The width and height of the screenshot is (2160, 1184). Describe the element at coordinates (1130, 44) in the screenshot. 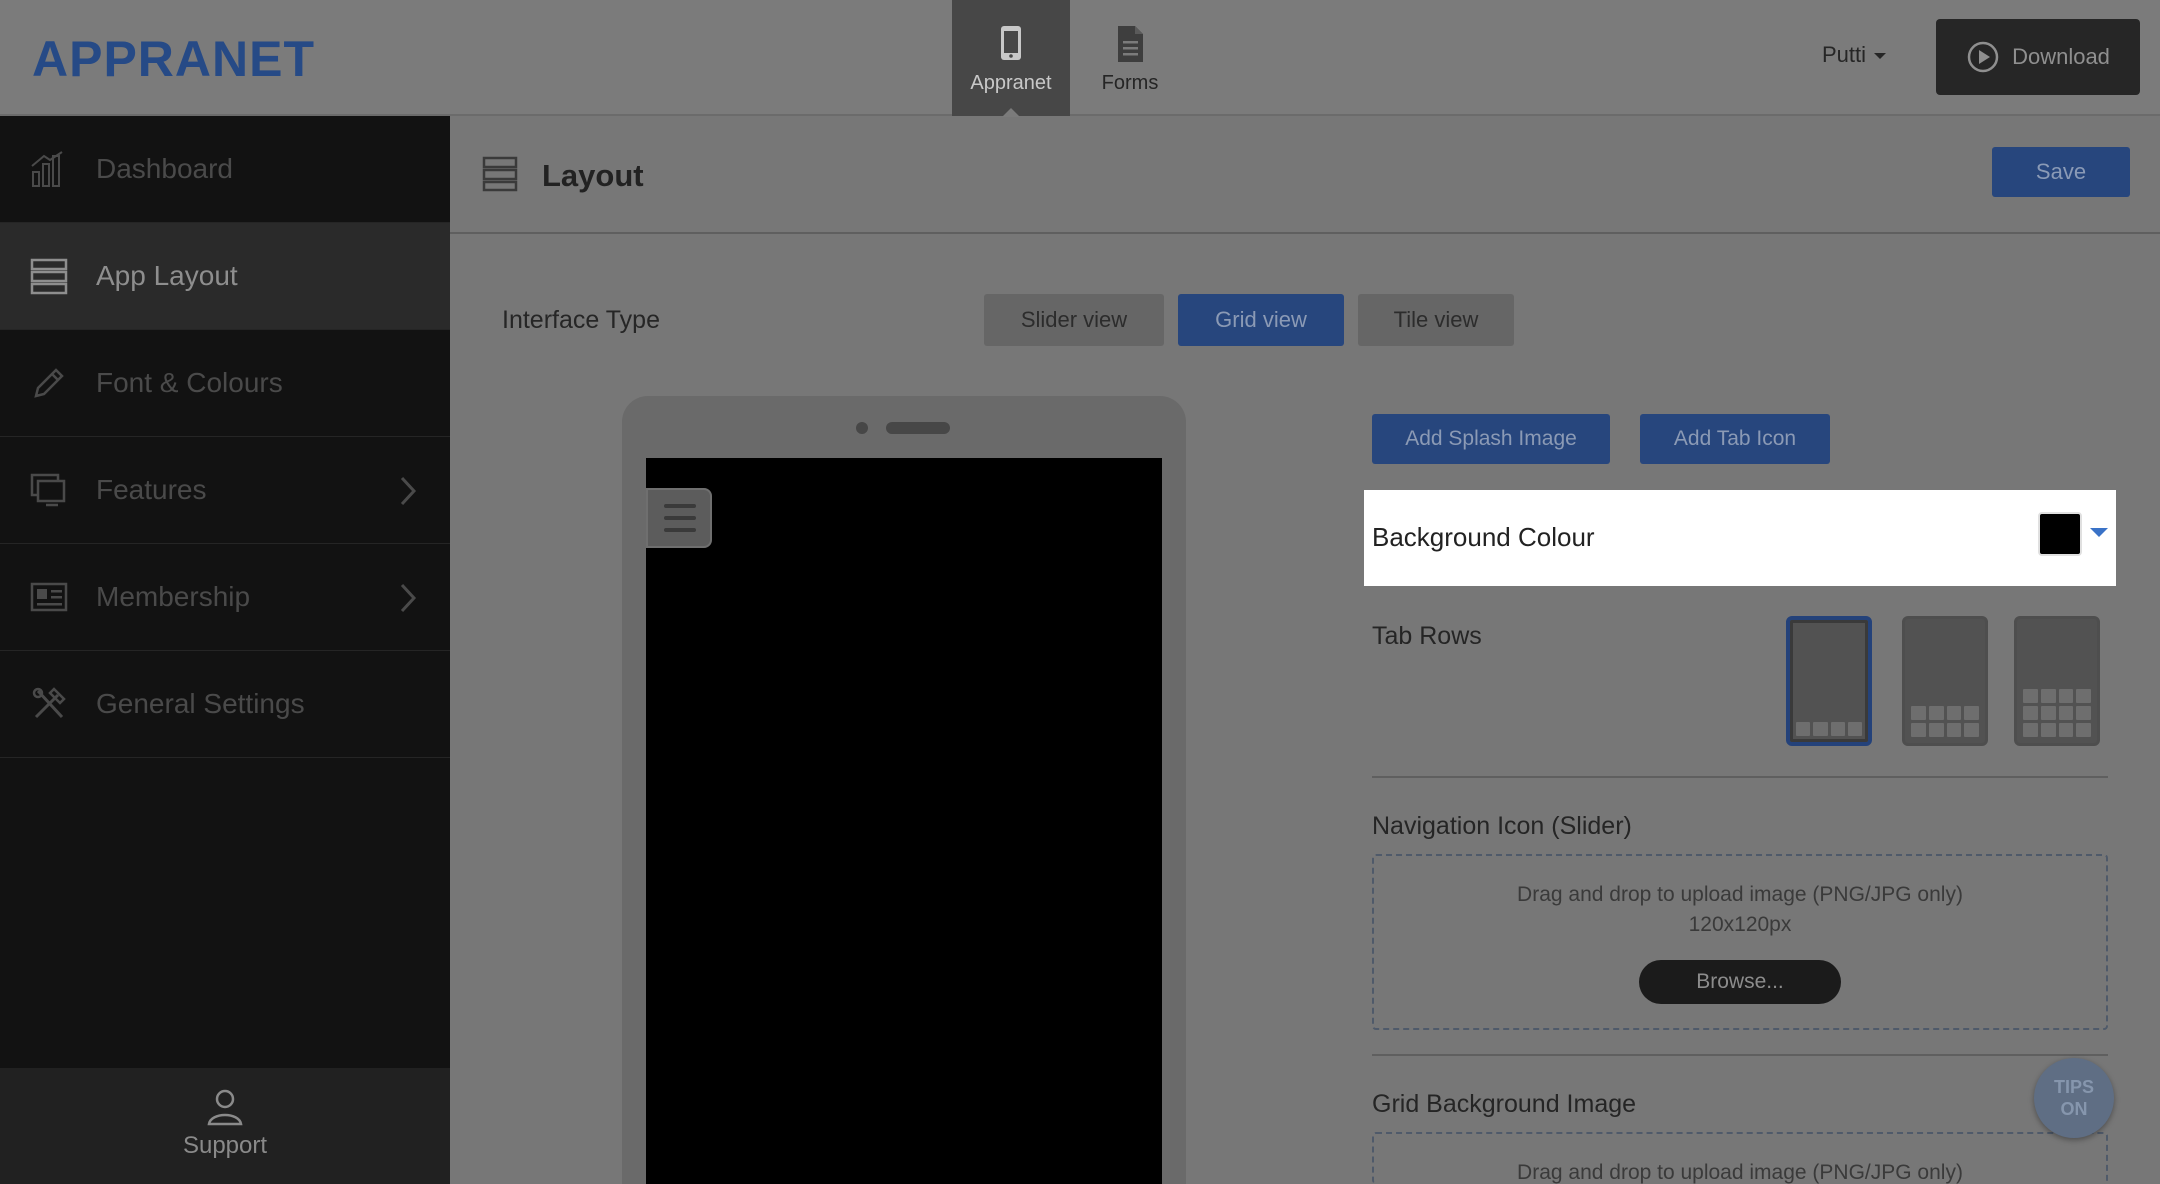

I see `document-icon` at that location.